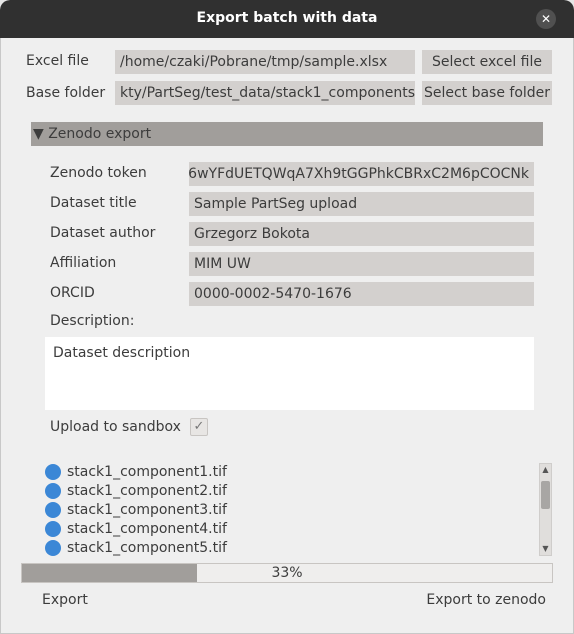  I want to click on affiliation-input: MIM UW, so click(361, 264).